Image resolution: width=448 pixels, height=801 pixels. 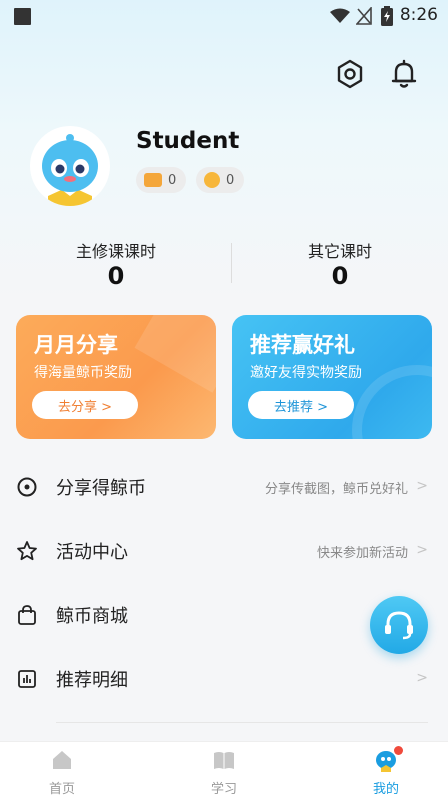 What do you see at coordinates (153, 180) in the screenshot?
I see `card-icon` at bounding box center [153, 180].